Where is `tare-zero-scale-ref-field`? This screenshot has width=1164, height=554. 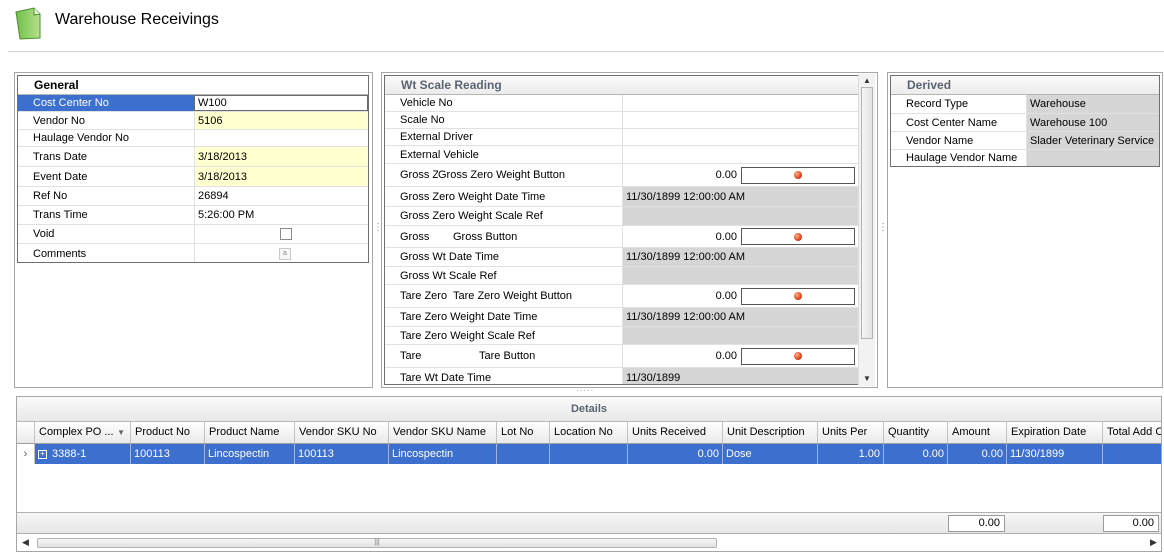 tare-zero-scale-ref-field is located at coordinates (740, 335).